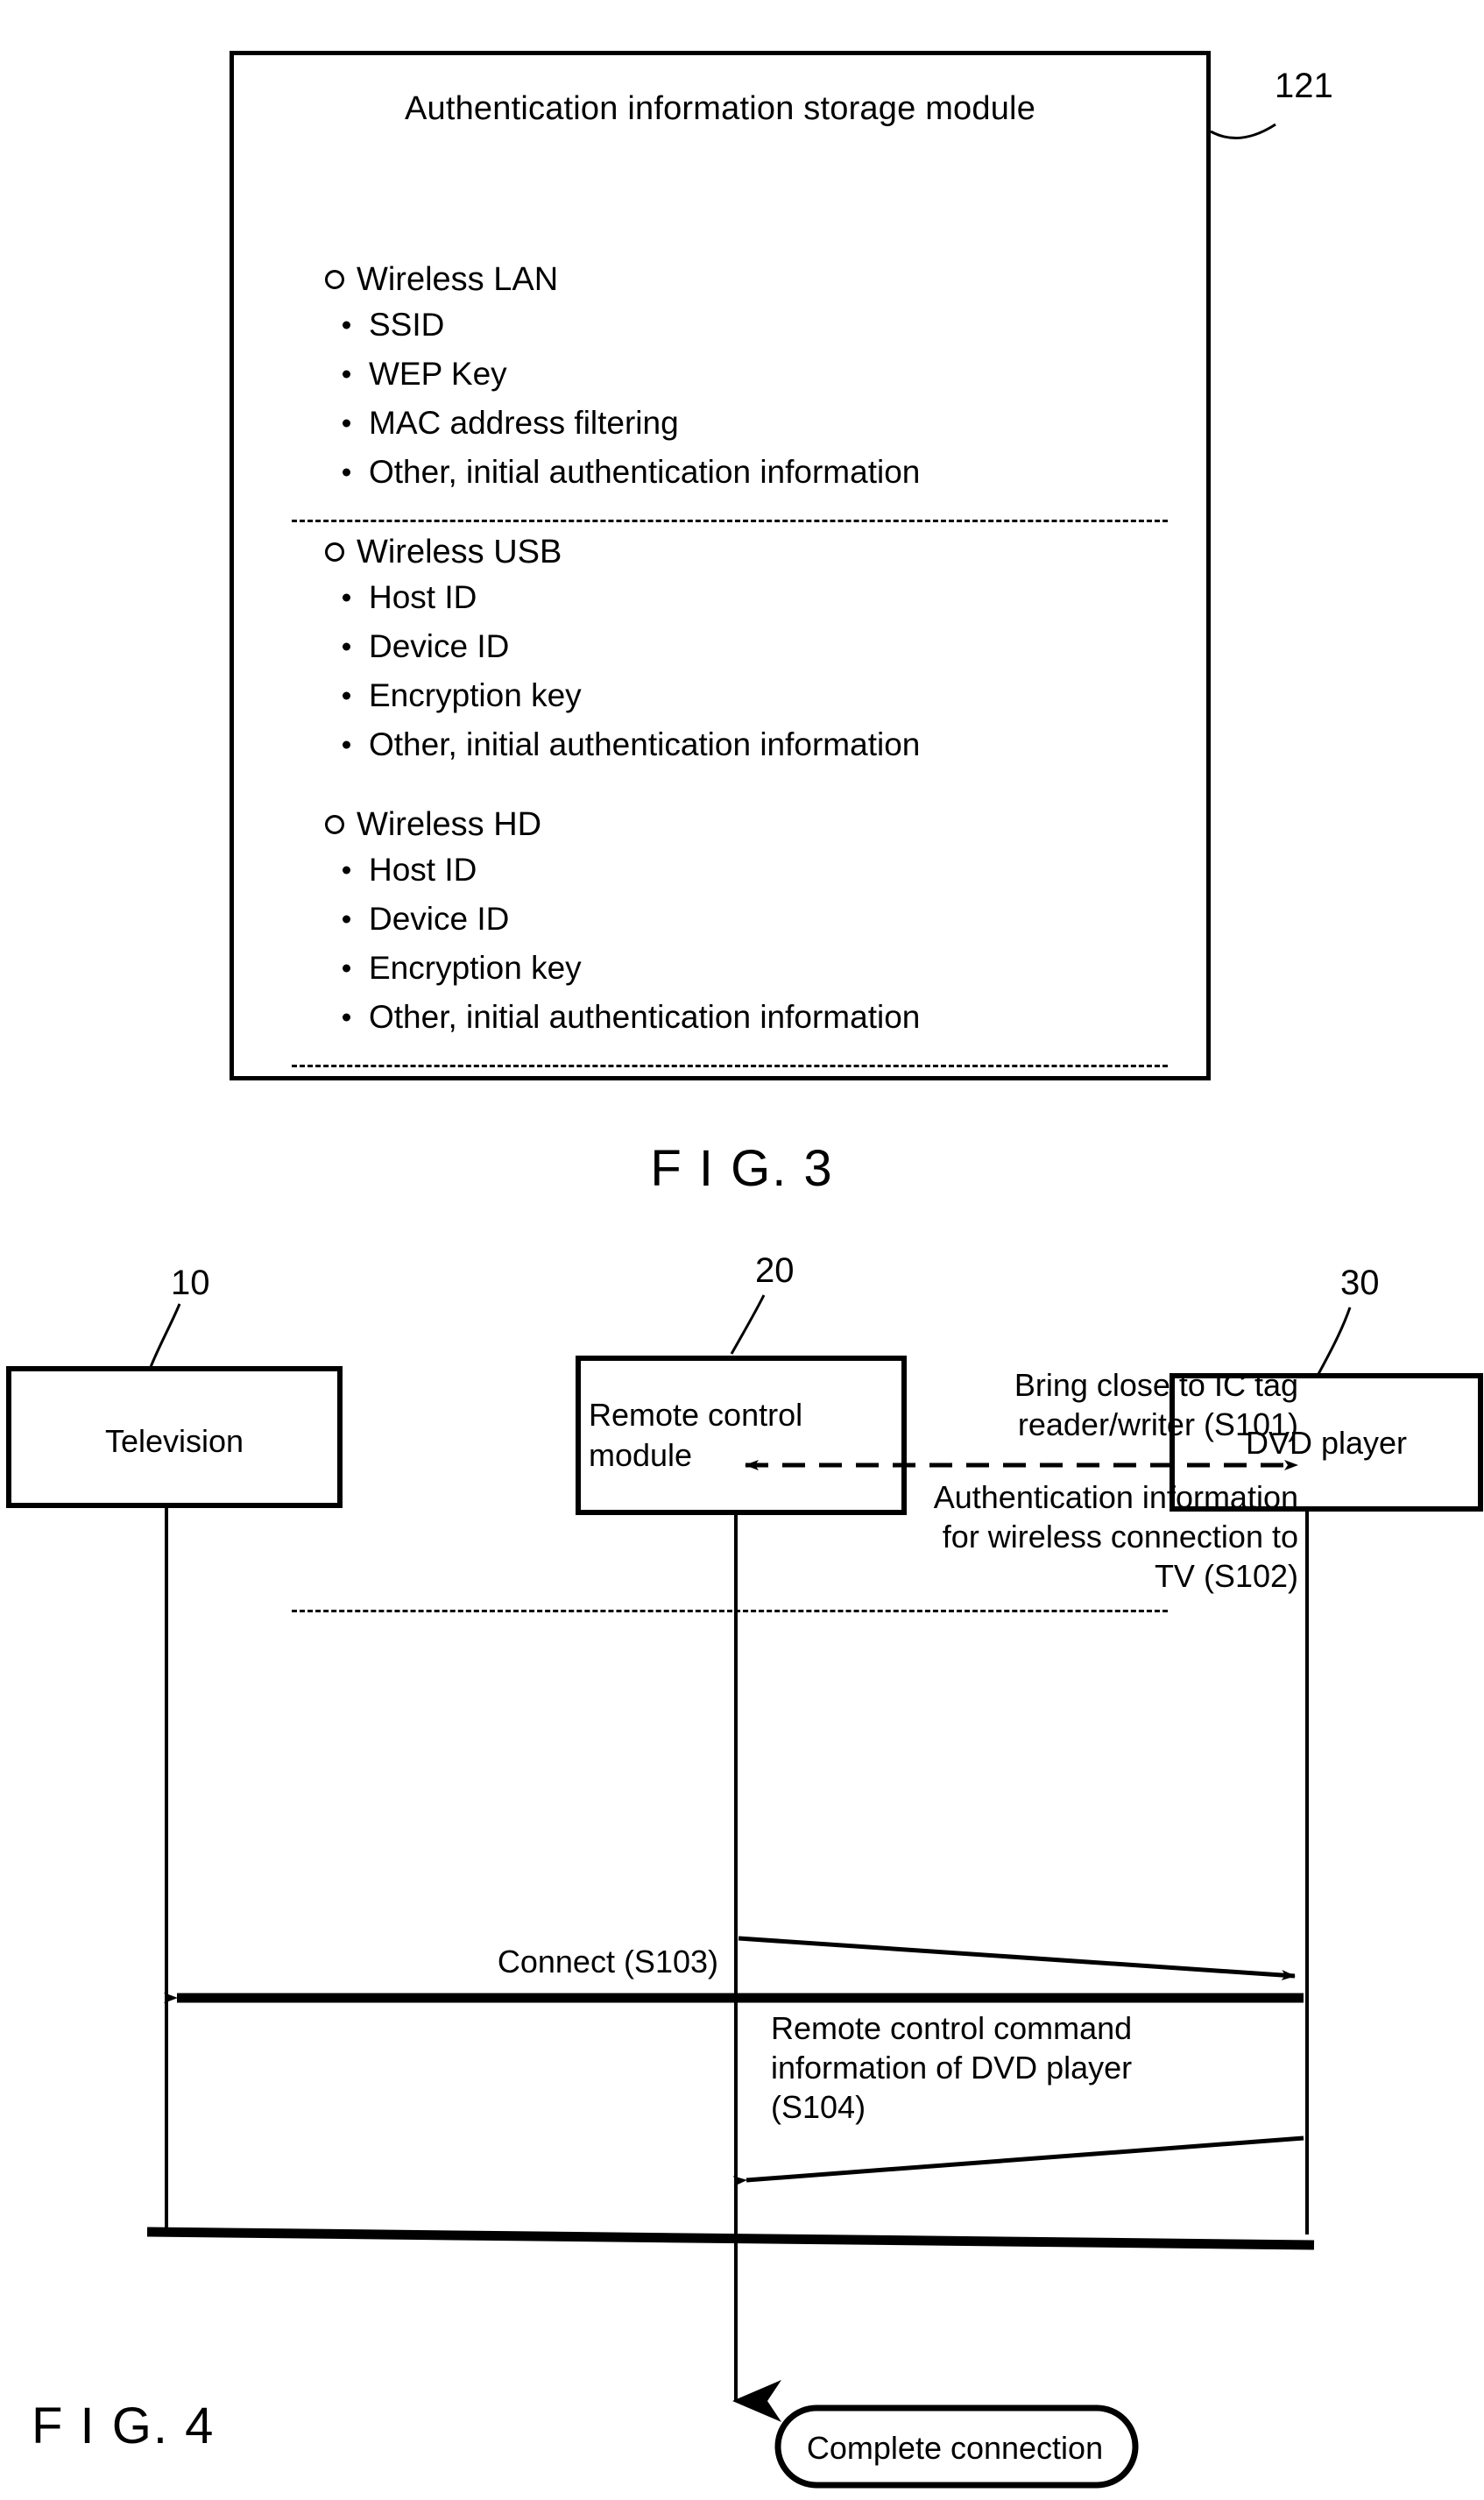 The image size is (1484, 2500). I want to click on reference-number-10: 10, so click(190, 1283).